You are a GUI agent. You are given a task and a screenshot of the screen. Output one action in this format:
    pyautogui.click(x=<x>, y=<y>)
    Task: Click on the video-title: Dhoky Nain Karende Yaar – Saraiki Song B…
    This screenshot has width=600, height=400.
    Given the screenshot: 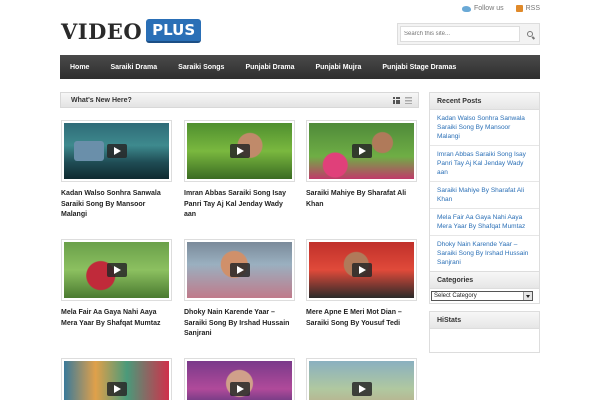 What is the action you would take?
    pyautogui.click(x=239, y=324)
    